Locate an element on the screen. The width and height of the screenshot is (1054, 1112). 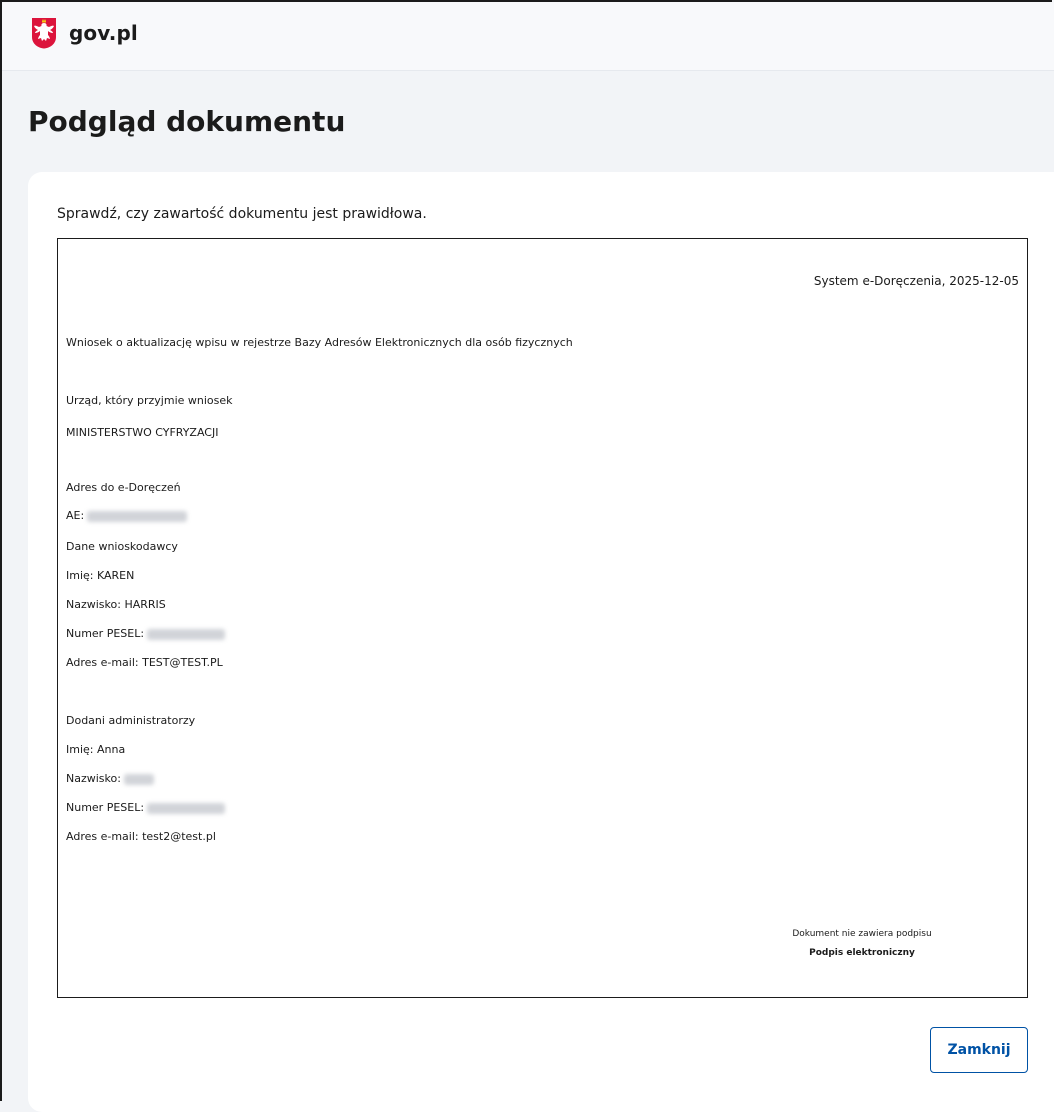
admin-name: Imię: Anna is located at coordinates (96, 749).